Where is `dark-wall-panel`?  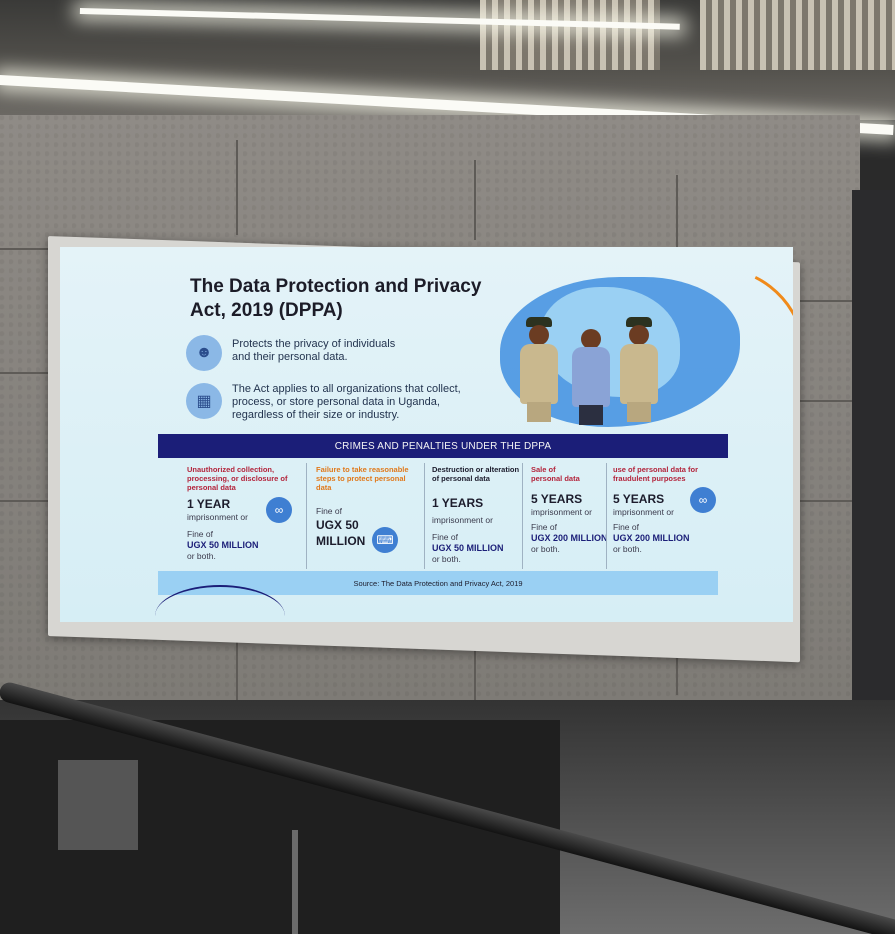
dark-wall-panel is located at coordinates (873, 470).